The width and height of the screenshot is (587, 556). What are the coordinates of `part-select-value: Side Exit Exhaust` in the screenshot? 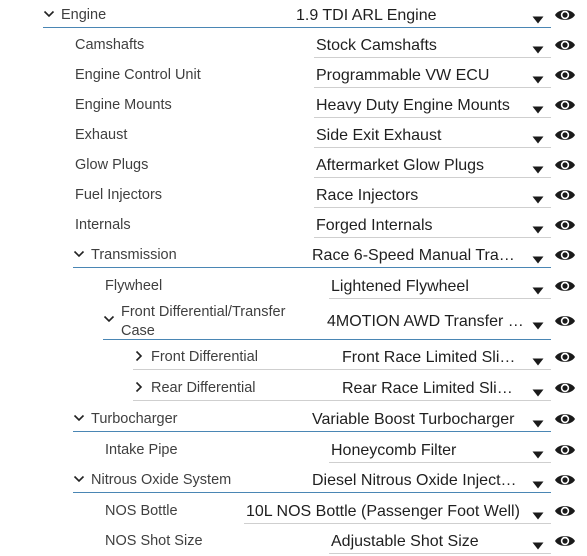 It's located at (421, 136).